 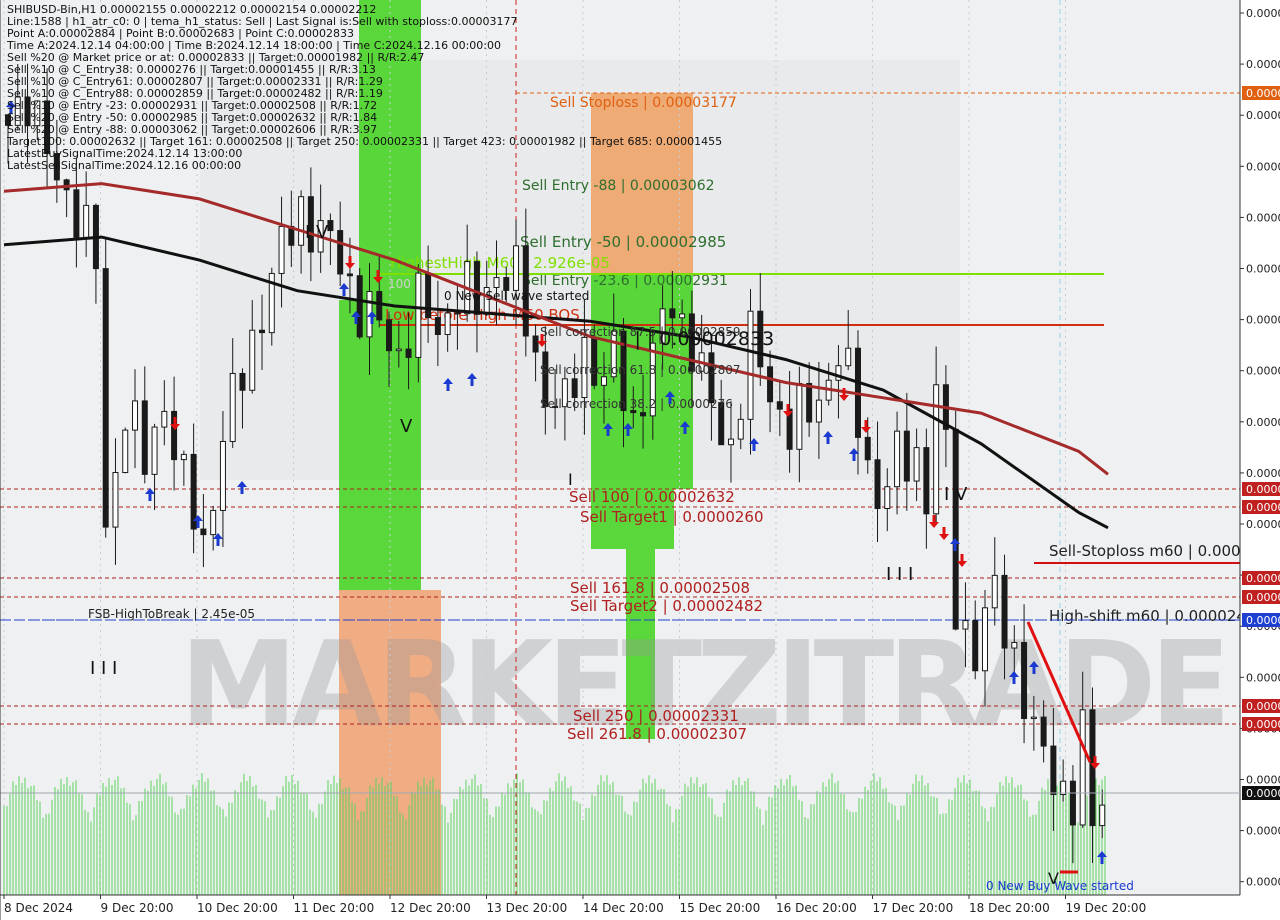 What do you see at coordinates (1147, 616) in the screenshot?
I see `level-label: High-shift m60 | 0.000024` at bounding box center [1147, 616].